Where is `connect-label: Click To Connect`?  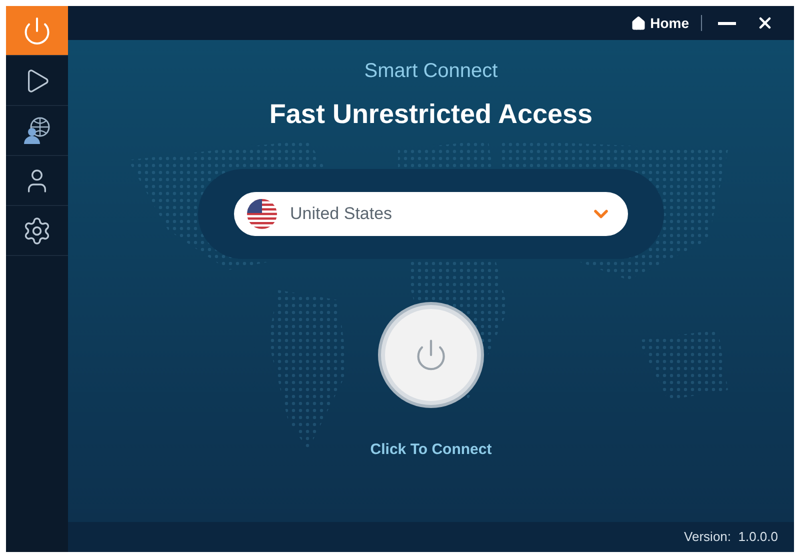 connect-label: Click To Connect is located at coordinates (431, 450).